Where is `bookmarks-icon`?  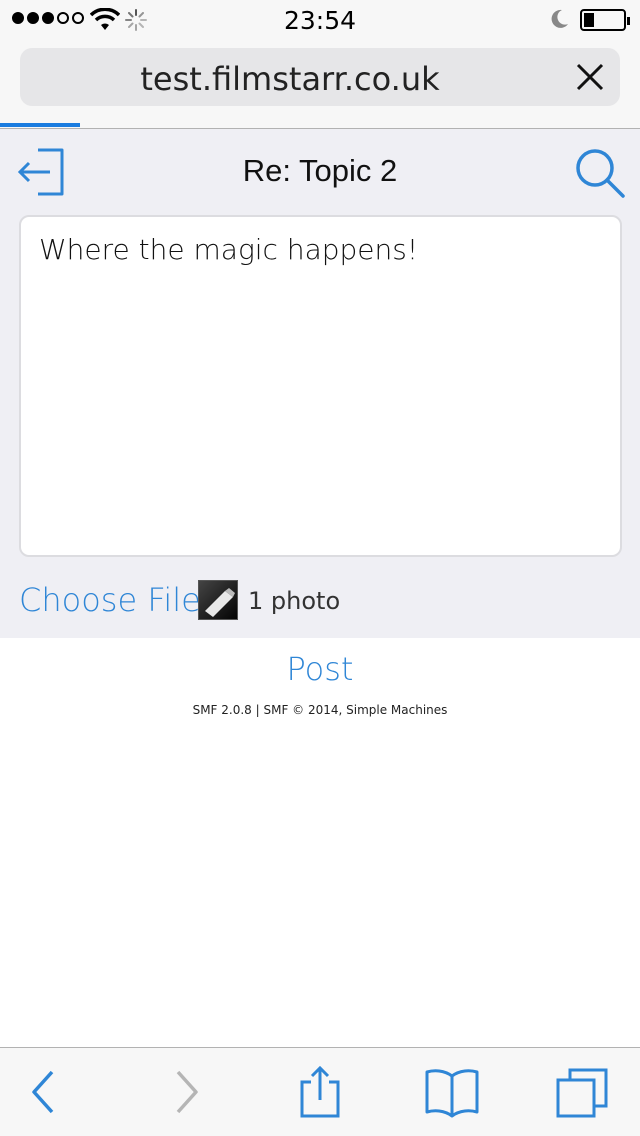 bookmarks-icon is located at coordinates (452, 1094).